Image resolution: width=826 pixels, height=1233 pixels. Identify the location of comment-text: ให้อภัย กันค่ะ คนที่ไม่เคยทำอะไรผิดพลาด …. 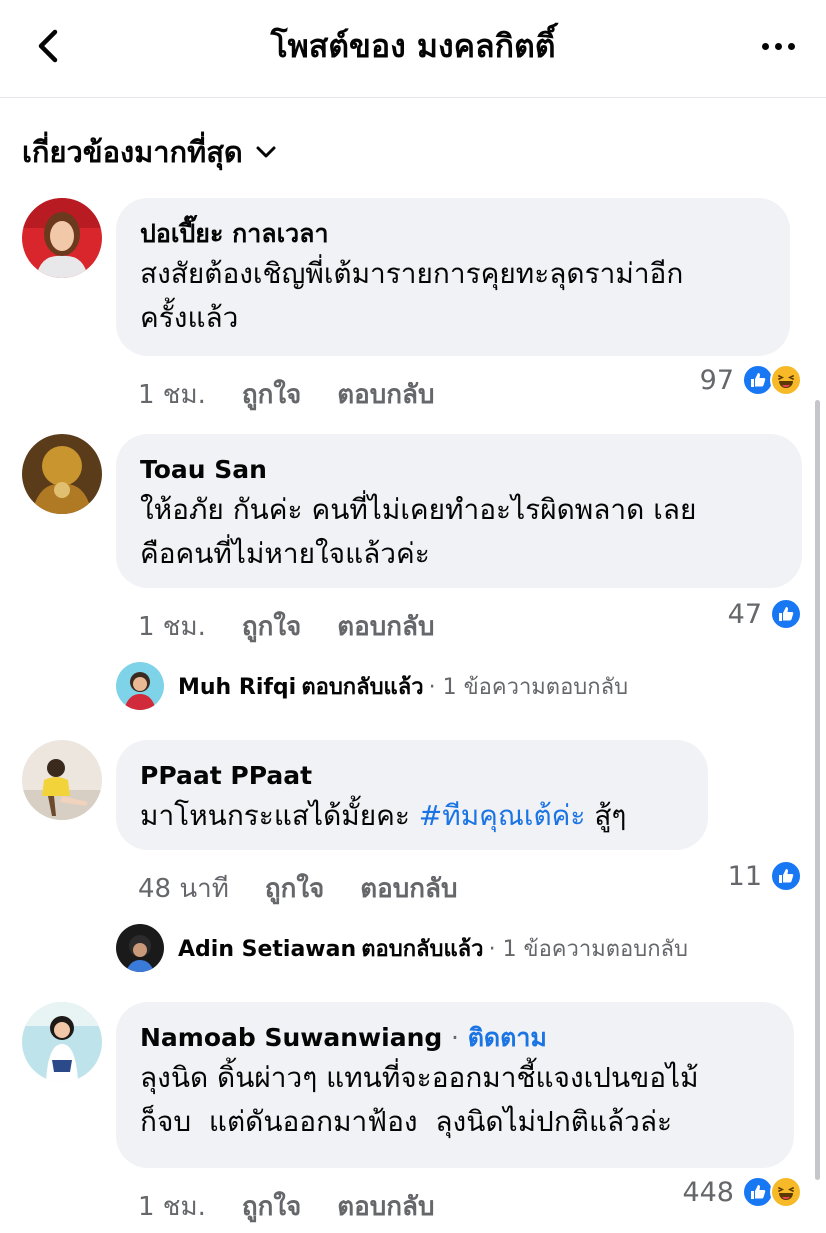
(418, 509).